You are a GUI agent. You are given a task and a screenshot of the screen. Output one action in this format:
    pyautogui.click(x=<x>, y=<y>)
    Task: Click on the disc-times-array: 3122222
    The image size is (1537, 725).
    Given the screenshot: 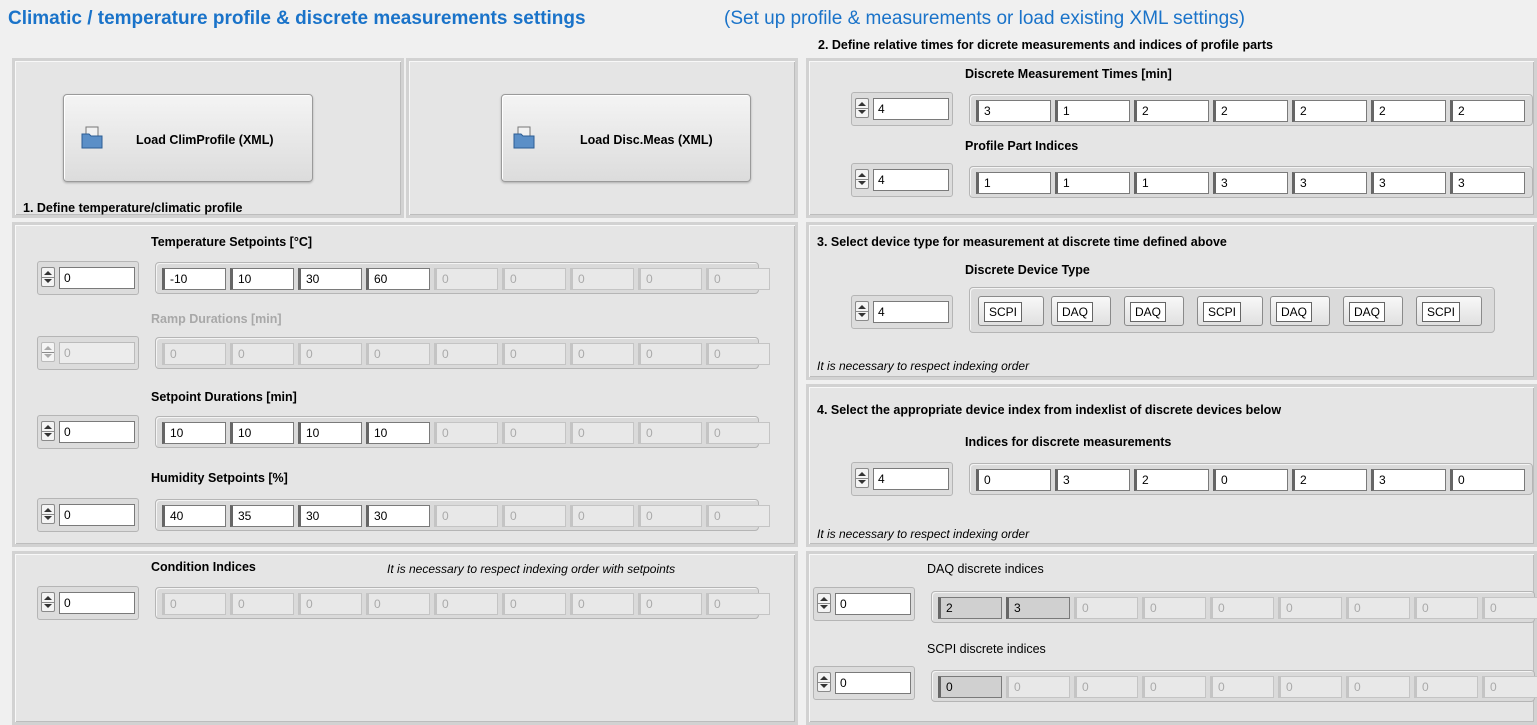 What is the action you would take?
    pyautogui.click(x=1251, y=110)
    